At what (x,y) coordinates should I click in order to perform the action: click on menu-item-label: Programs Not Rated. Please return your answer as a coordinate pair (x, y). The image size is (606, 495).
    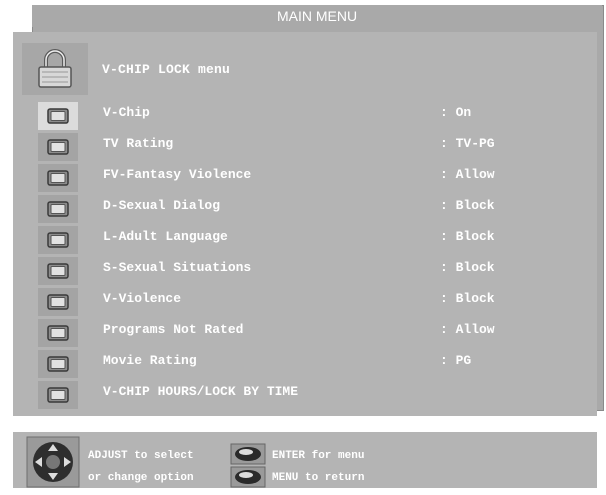
    Looking at the image, I should click on (173, 329).